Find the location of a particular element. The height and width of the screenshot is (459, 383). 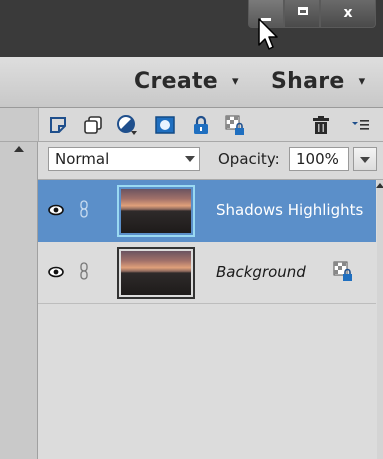

share-menu: Share ▾ is located at coordinates (318, 81).